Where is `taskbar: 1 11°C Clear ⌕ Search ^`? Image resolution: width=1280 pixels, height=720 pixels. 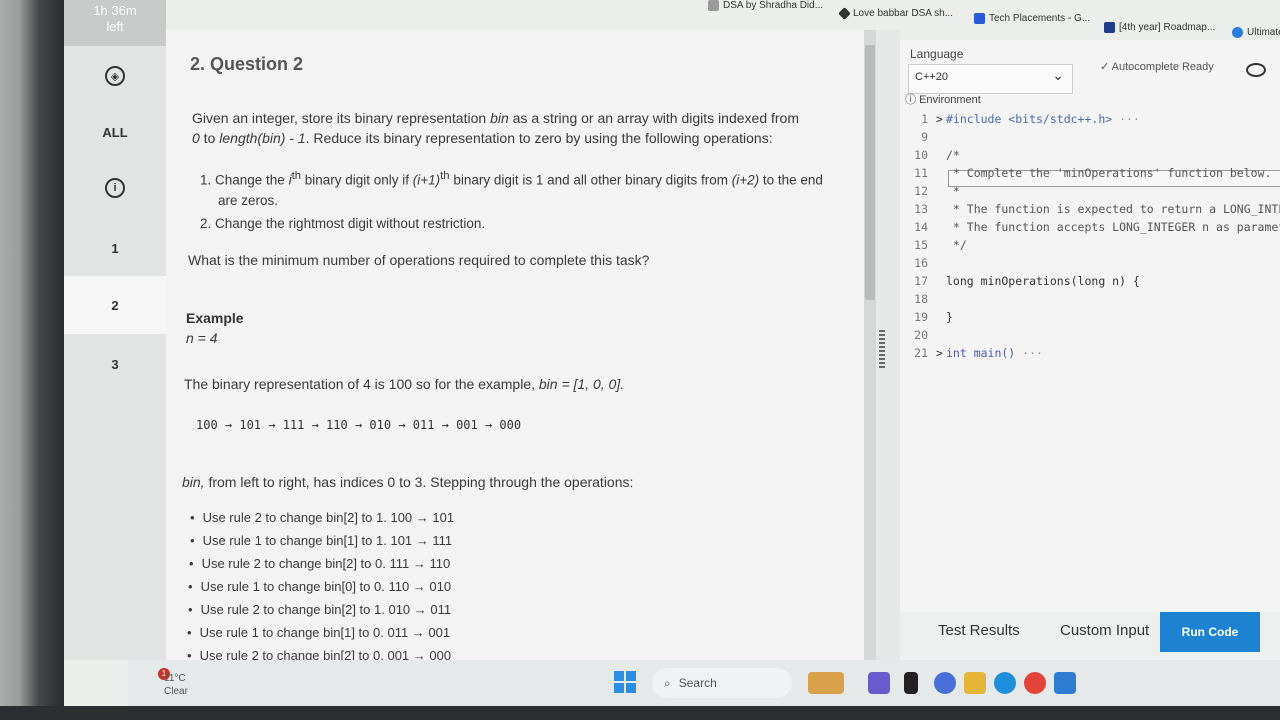
taskbar: 1 11°C Clear ⌕ Search ^ is located at coordinates (704, 684).